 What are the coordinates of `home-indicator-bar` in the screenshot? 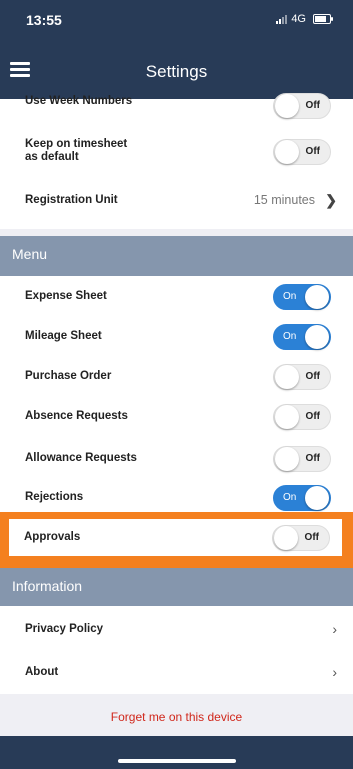 It's located at (176, 752).